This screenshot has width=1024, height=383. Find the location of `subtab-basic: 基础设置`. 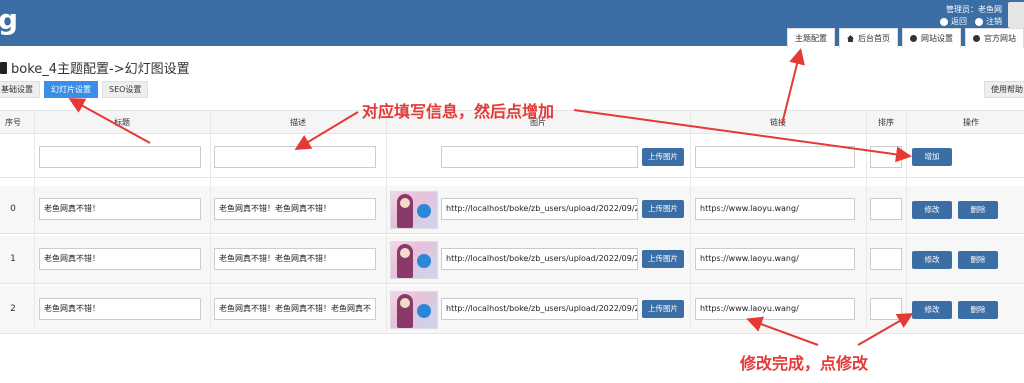

subtab-basic: 基础设置 is located at coordinates (20, 89).